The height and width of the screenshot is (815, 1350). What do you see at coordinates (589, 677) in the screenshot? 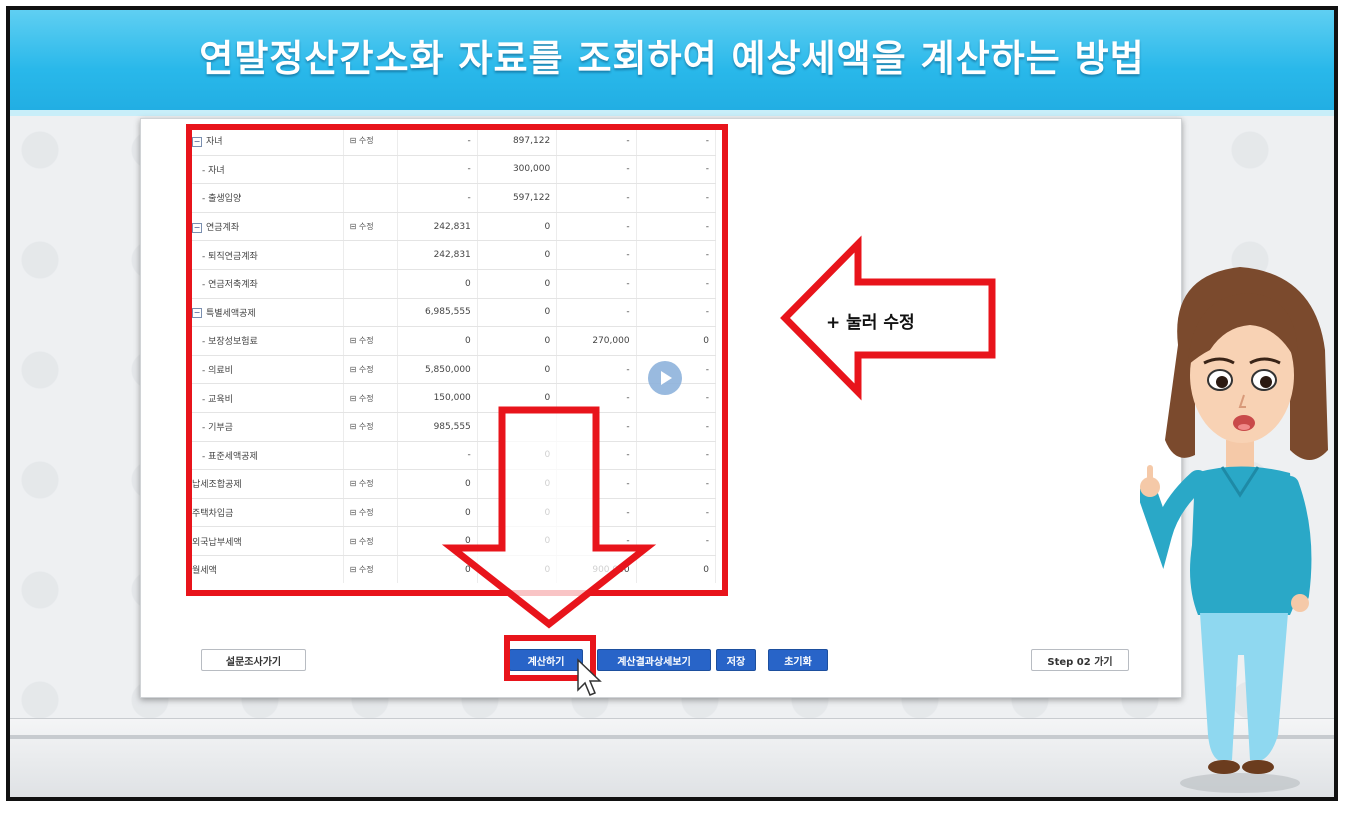
I see `mouse-cursor-icon` at bounding box center [589, 677].